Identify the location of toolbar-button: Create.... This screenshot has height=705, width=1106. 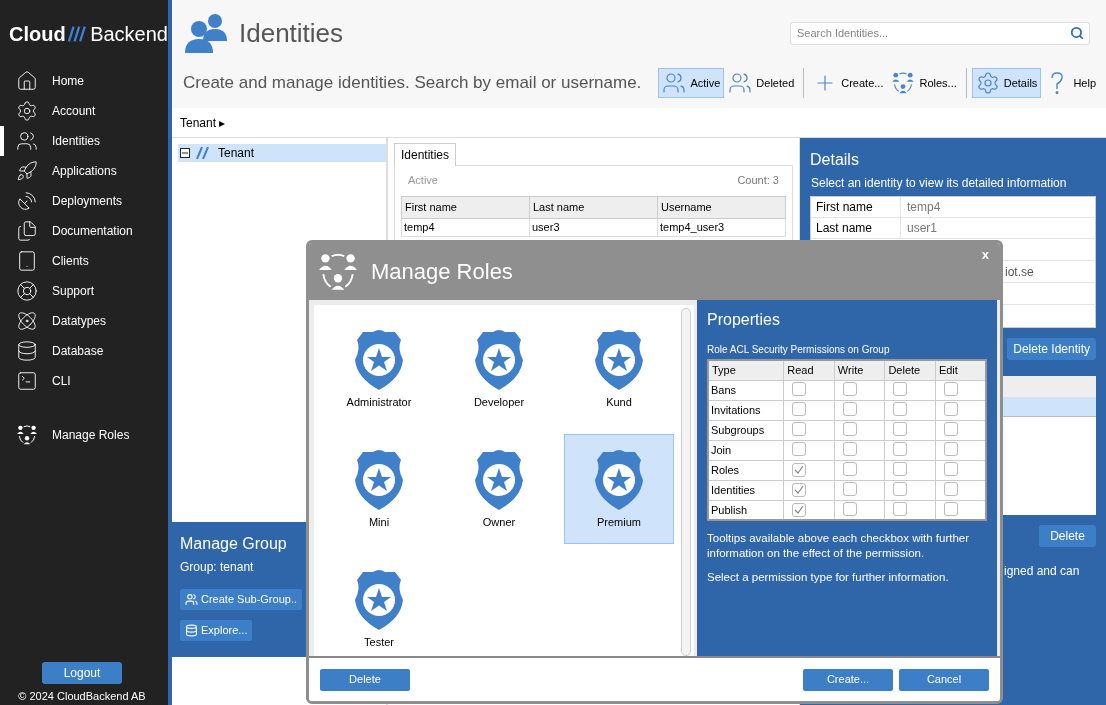
(848, 83).